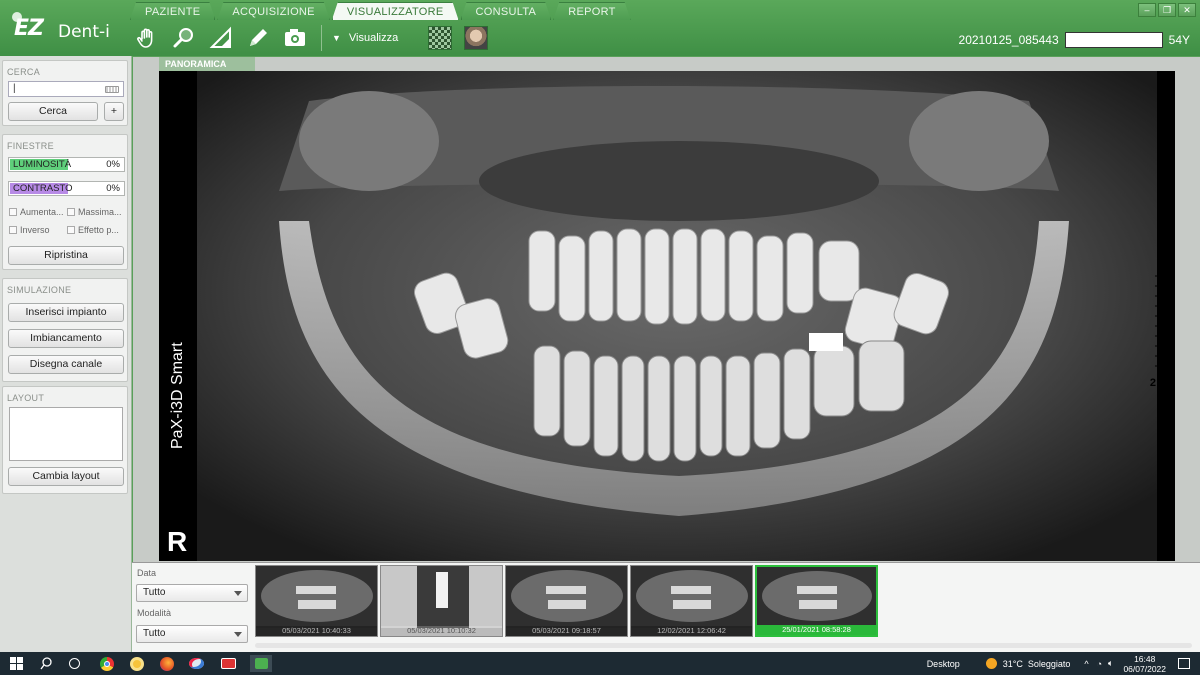  I want to click on add-search-button: +, so click(114, 111).